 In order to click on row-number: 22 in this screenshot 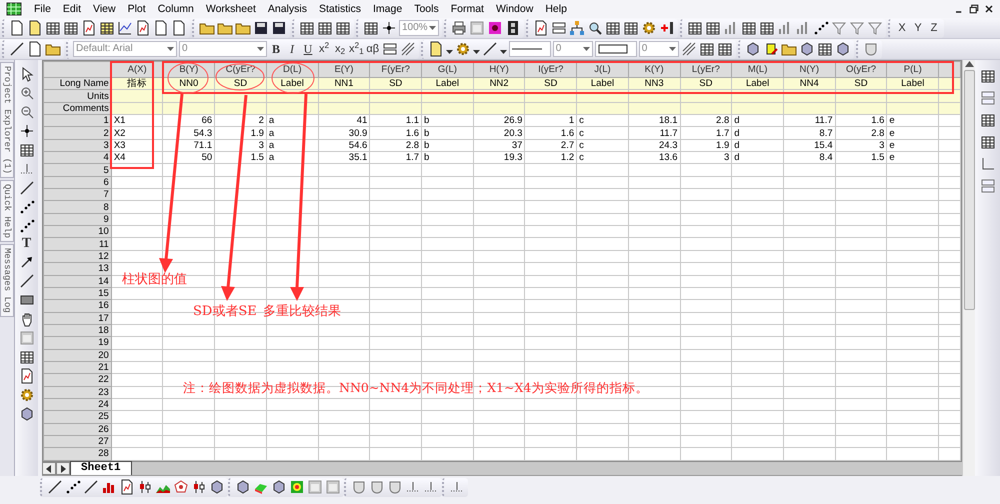, I will do `click(78, 380)`.